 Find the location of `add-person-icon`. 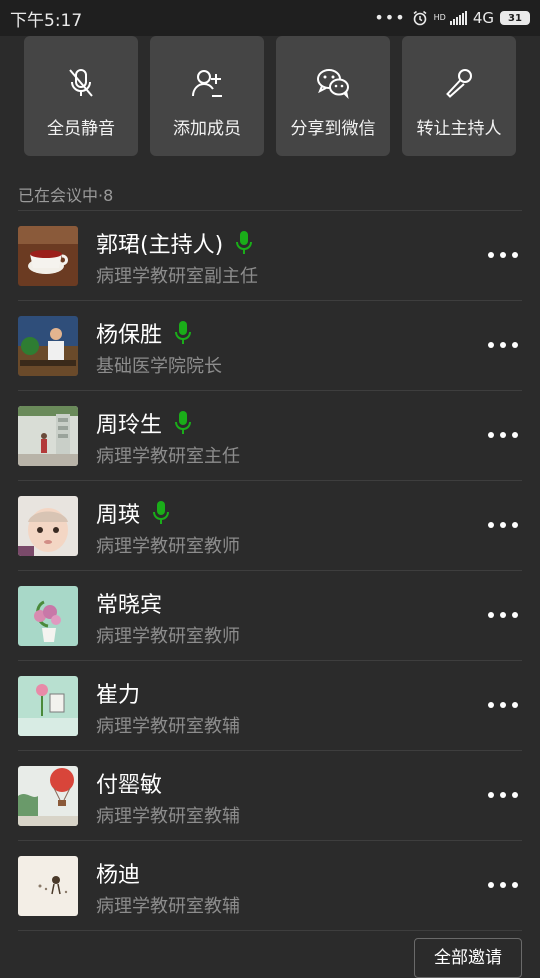

add-person-icon is located at coordinates (207, 83).